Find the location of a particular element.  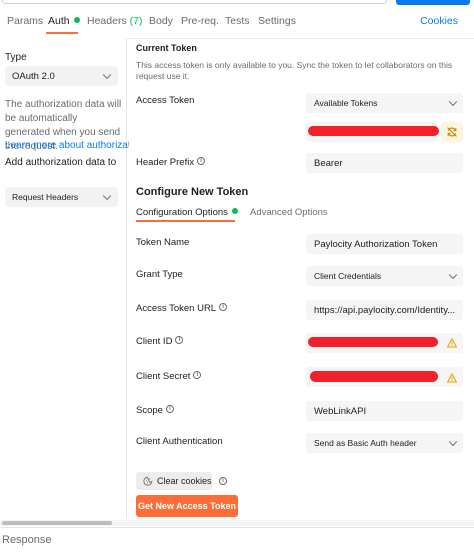

sync-token-button is located at coordinates (452, 132).